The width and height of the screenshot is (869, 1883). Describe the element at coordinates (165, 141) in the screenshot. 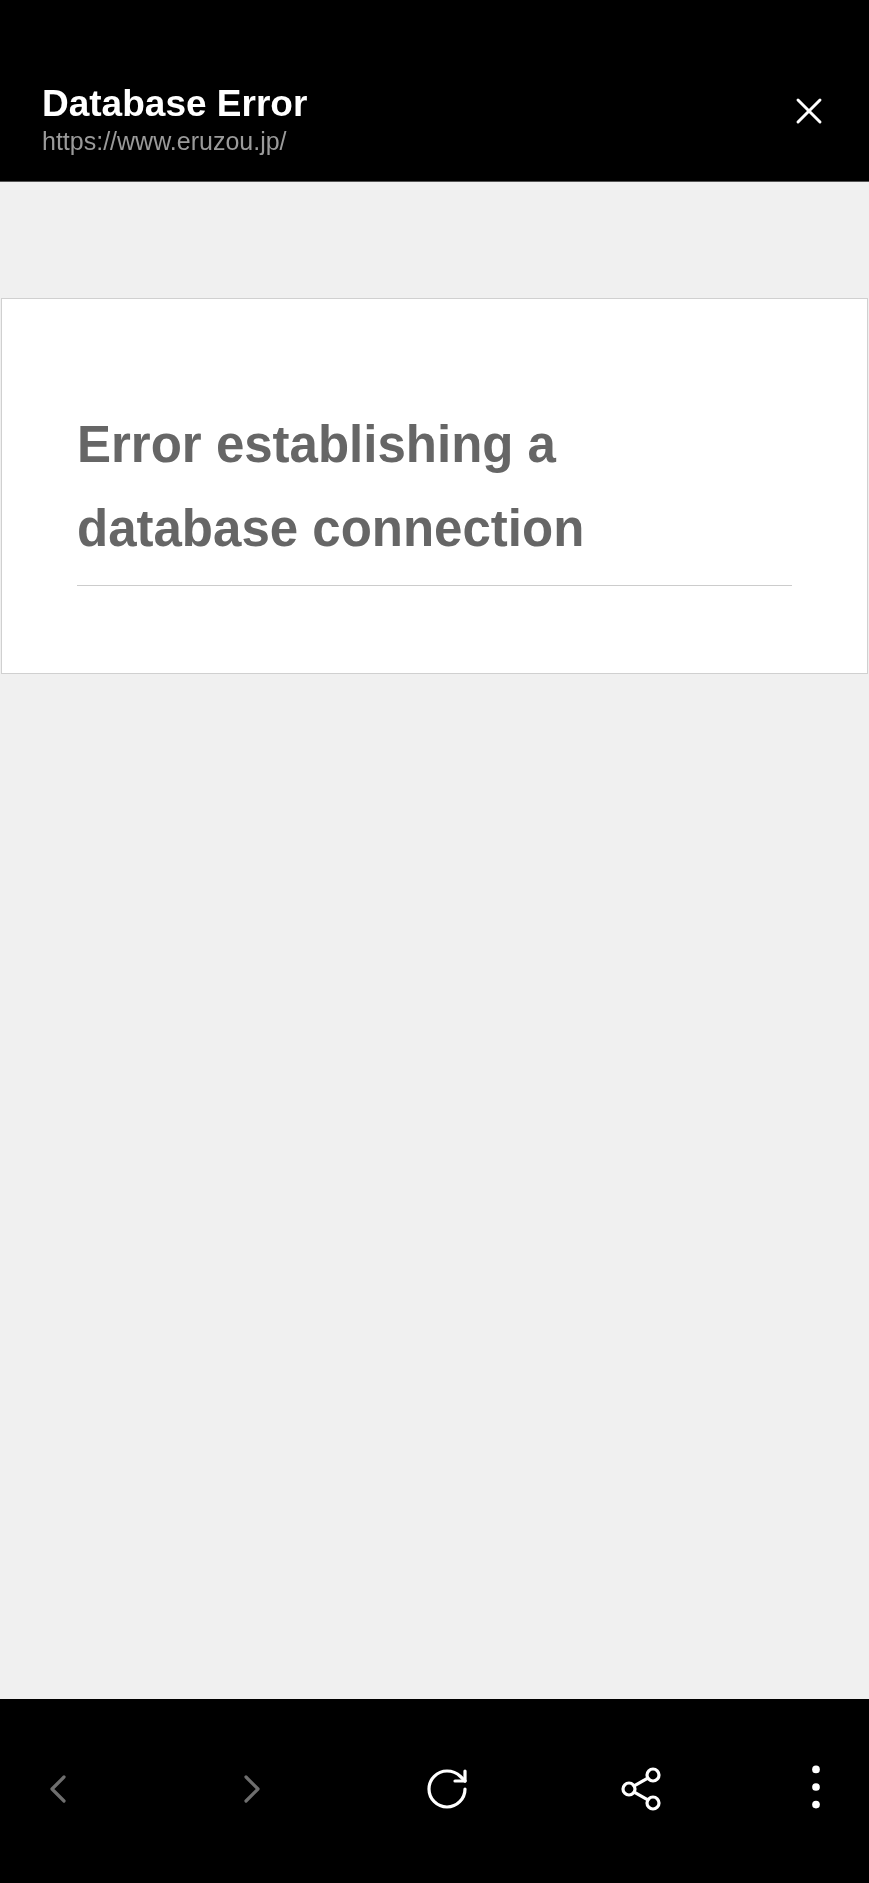

I see `page-url: https://www.eruzou.jp/` at that location.